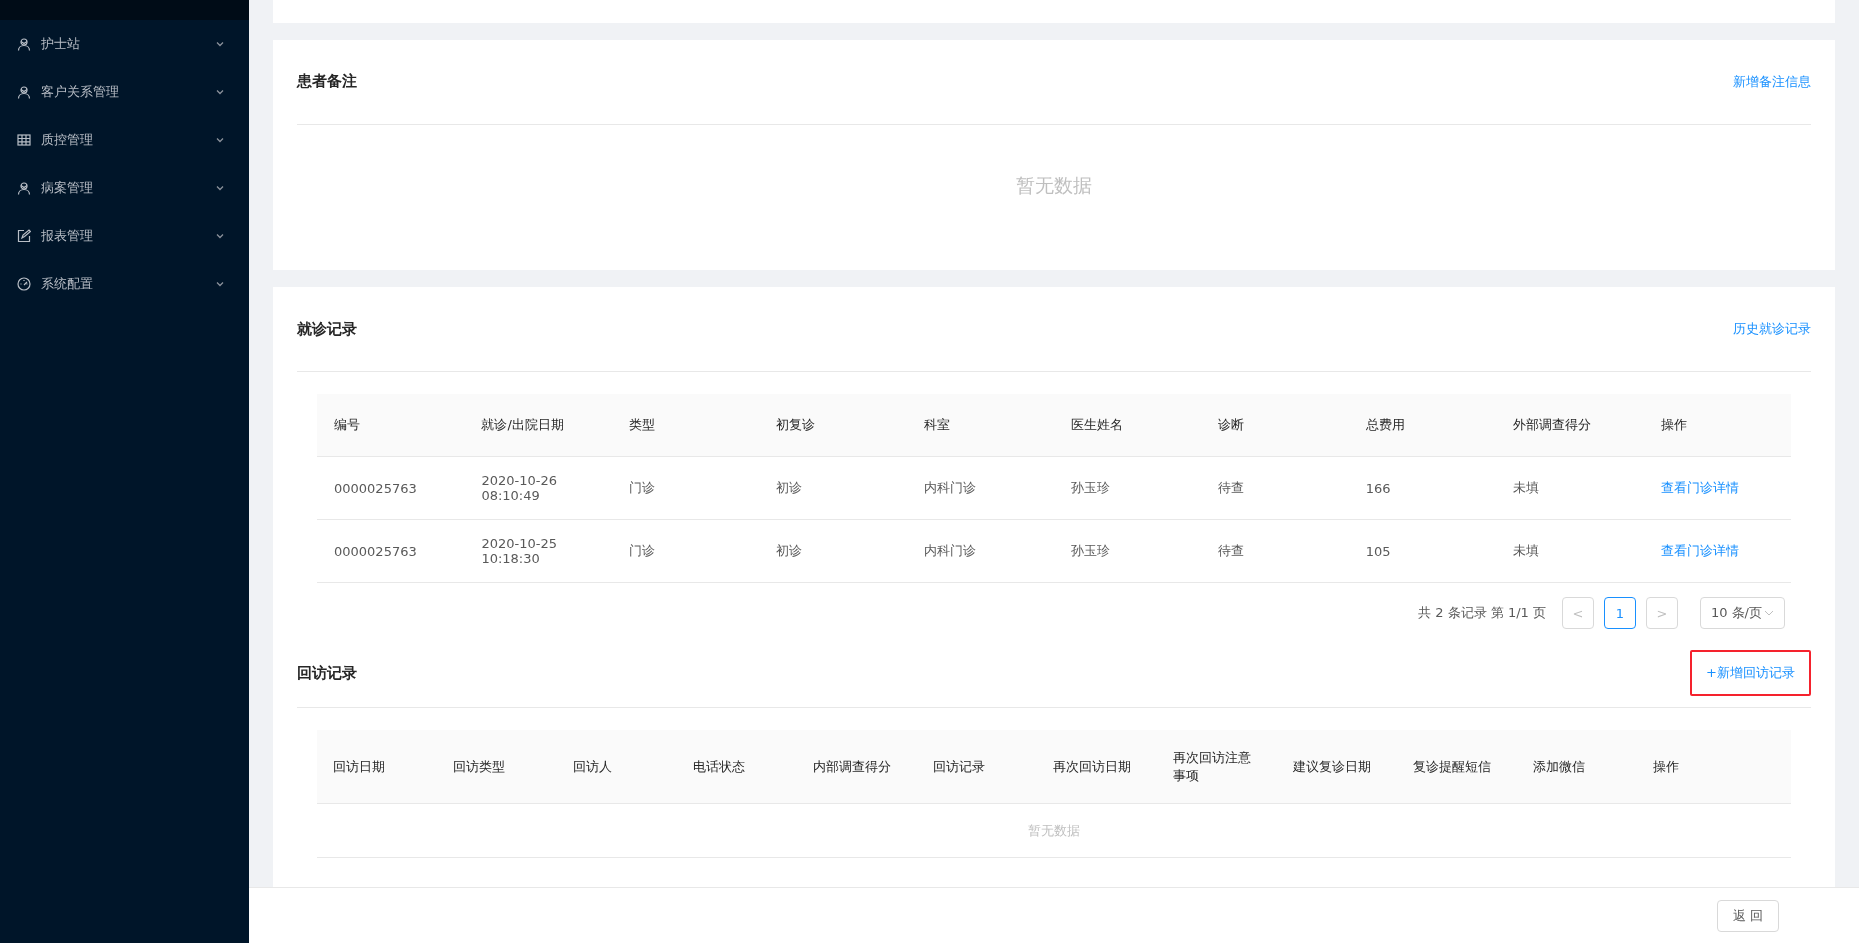  Describe the element at coordinates (538, 488) in the screenshot. I see `table-cell: 2020-10-26 08:10:49` at that location.